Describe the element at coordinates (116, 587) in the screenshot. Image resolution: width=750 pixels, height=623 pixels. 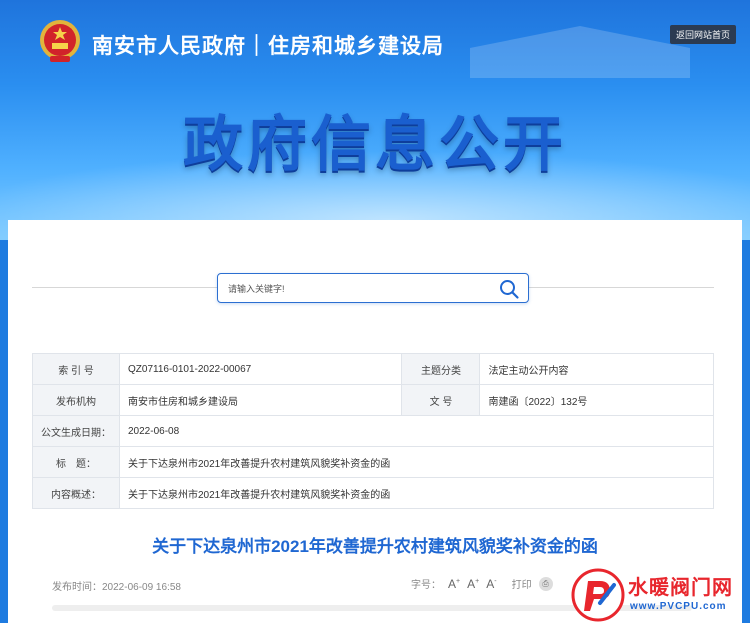
I see `publish-time: 发布时间：2022-06-09 16:58` at that location.